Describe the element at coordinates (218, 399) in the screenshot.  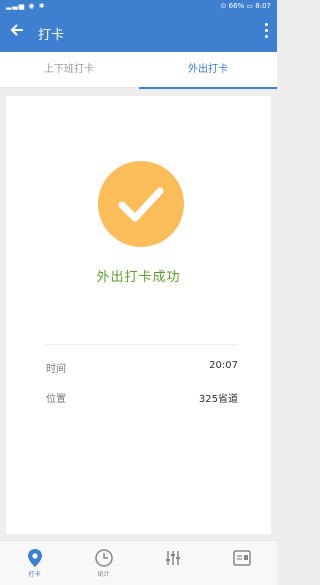
I see `location-value: 325省道` at that location.